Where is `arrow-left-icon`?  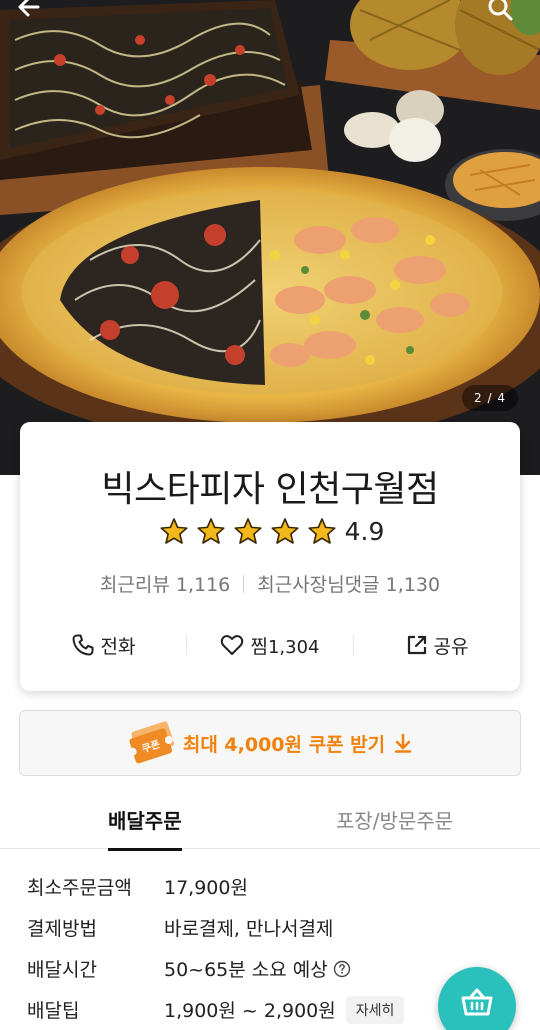 arrow-left-icon is located at coordinates (29, 8).